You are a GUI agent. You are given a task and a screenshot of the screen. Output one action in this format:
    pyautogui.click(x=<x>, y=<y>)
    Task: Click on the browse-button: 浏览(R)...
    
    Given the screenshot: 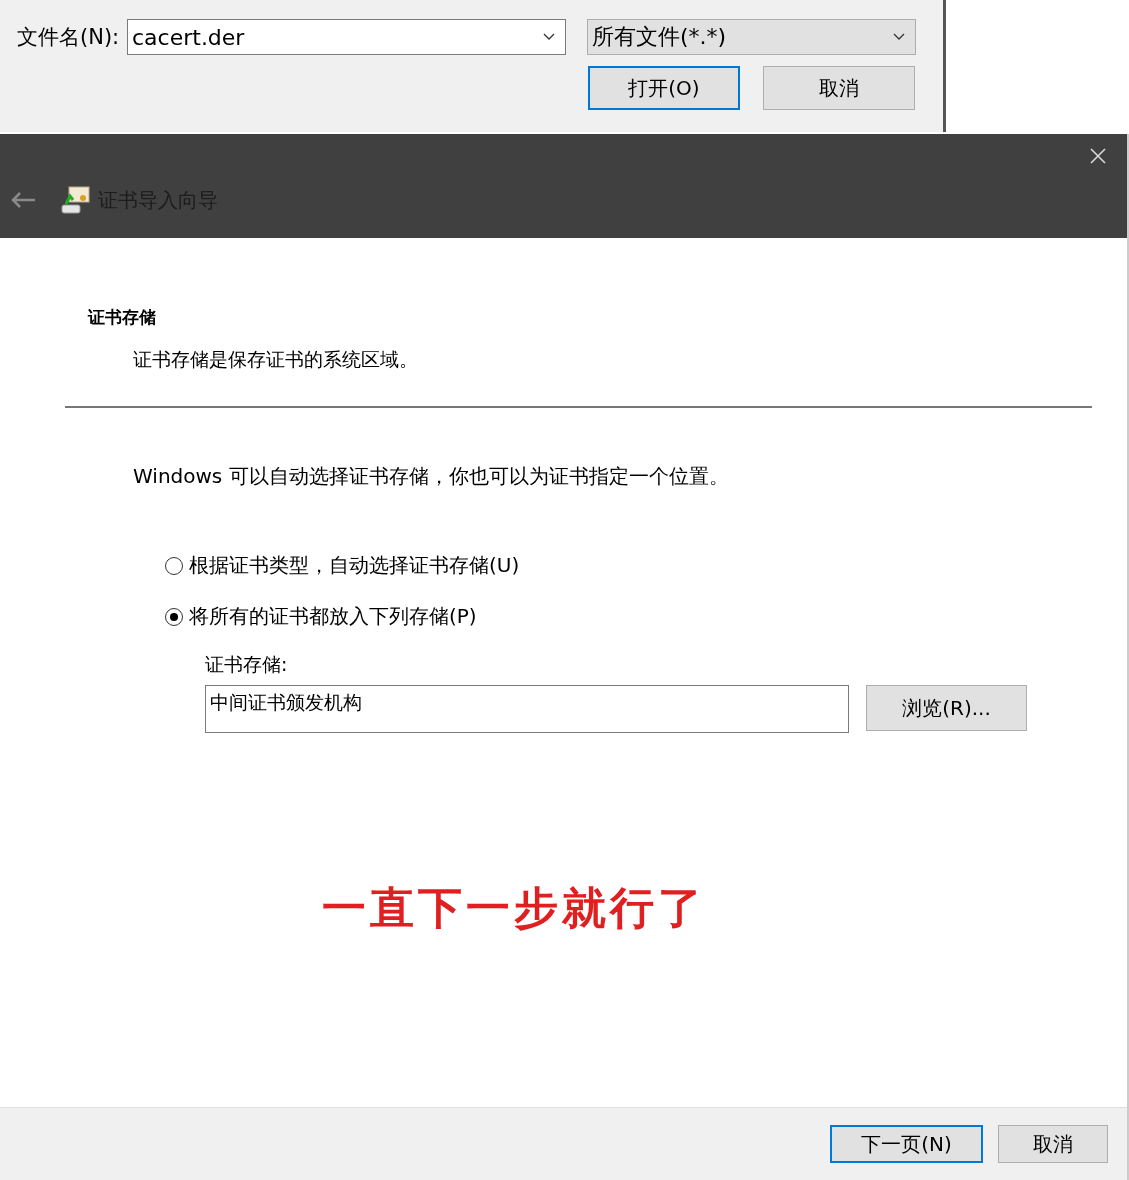 What is the action you would take?
    pyautogui.click(x=946, y=708)
    